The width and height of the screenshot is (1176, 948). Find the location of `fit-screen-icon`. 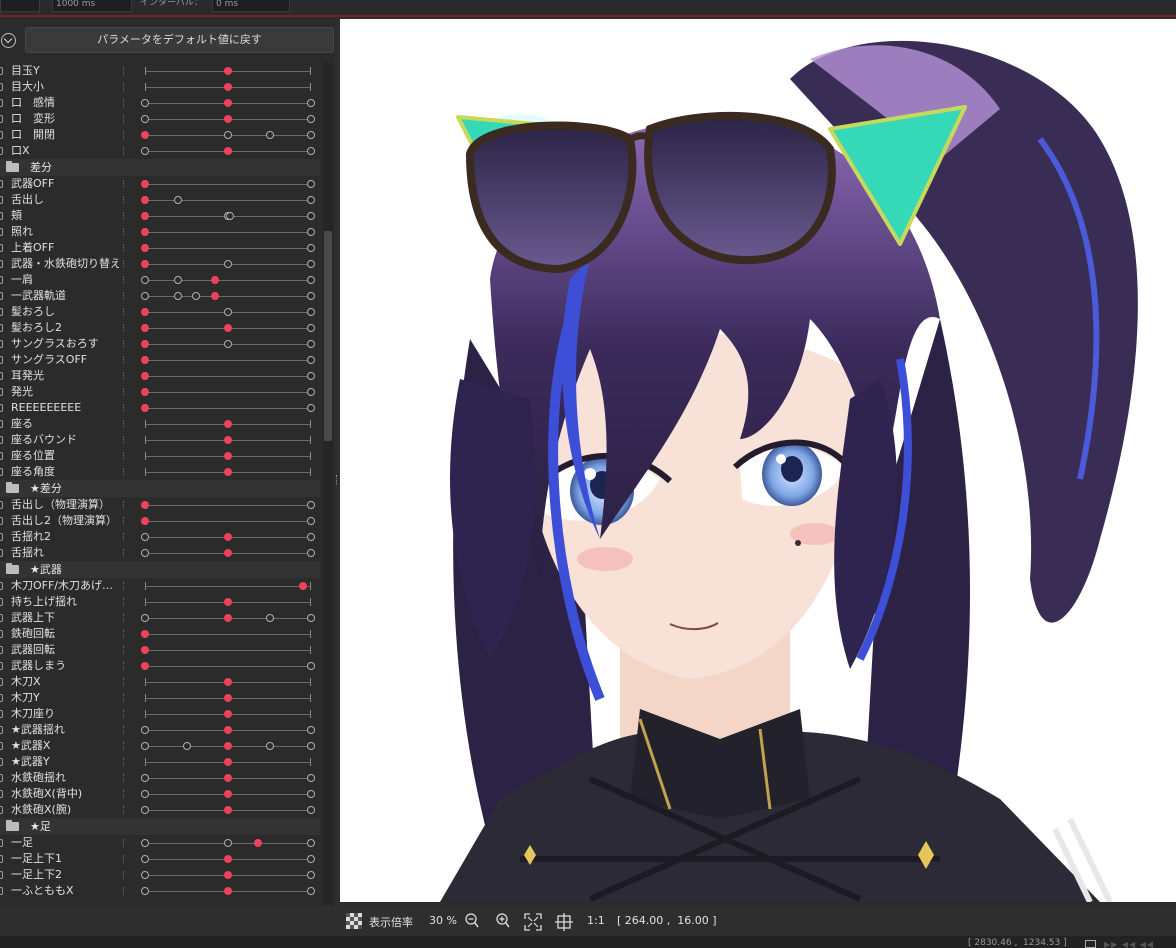

fit-screen-icon is located at coordinates (533, 922).